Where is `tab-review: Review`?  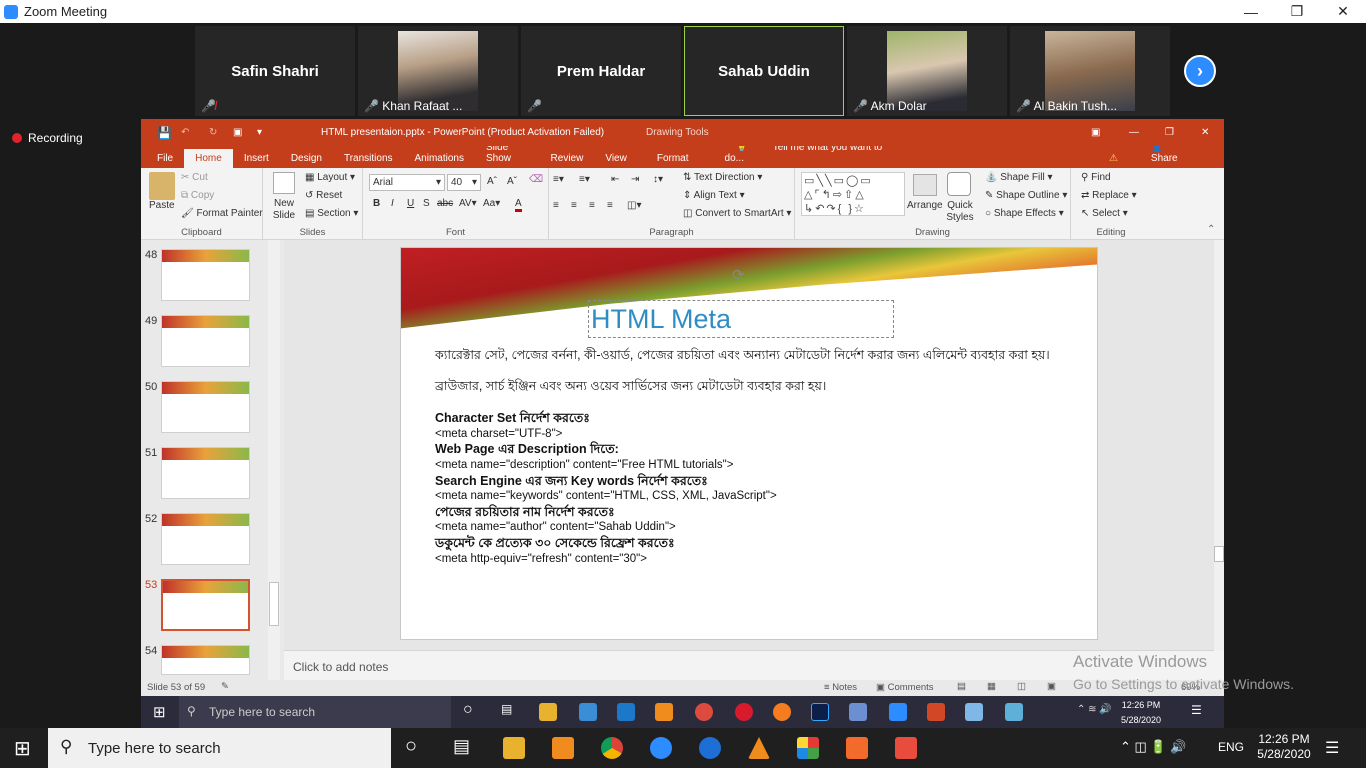
tab-review: Review is located at coordinates (567, 158).